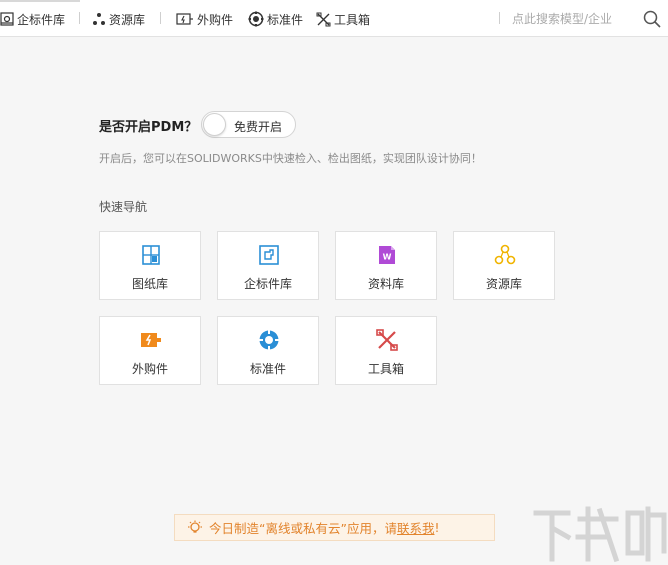 This screenshot has width=668, height=565. Describe the element at coordinates (148, 127) in the screenshot. I see `pdm-title: 是否开启PDM？` at that location.